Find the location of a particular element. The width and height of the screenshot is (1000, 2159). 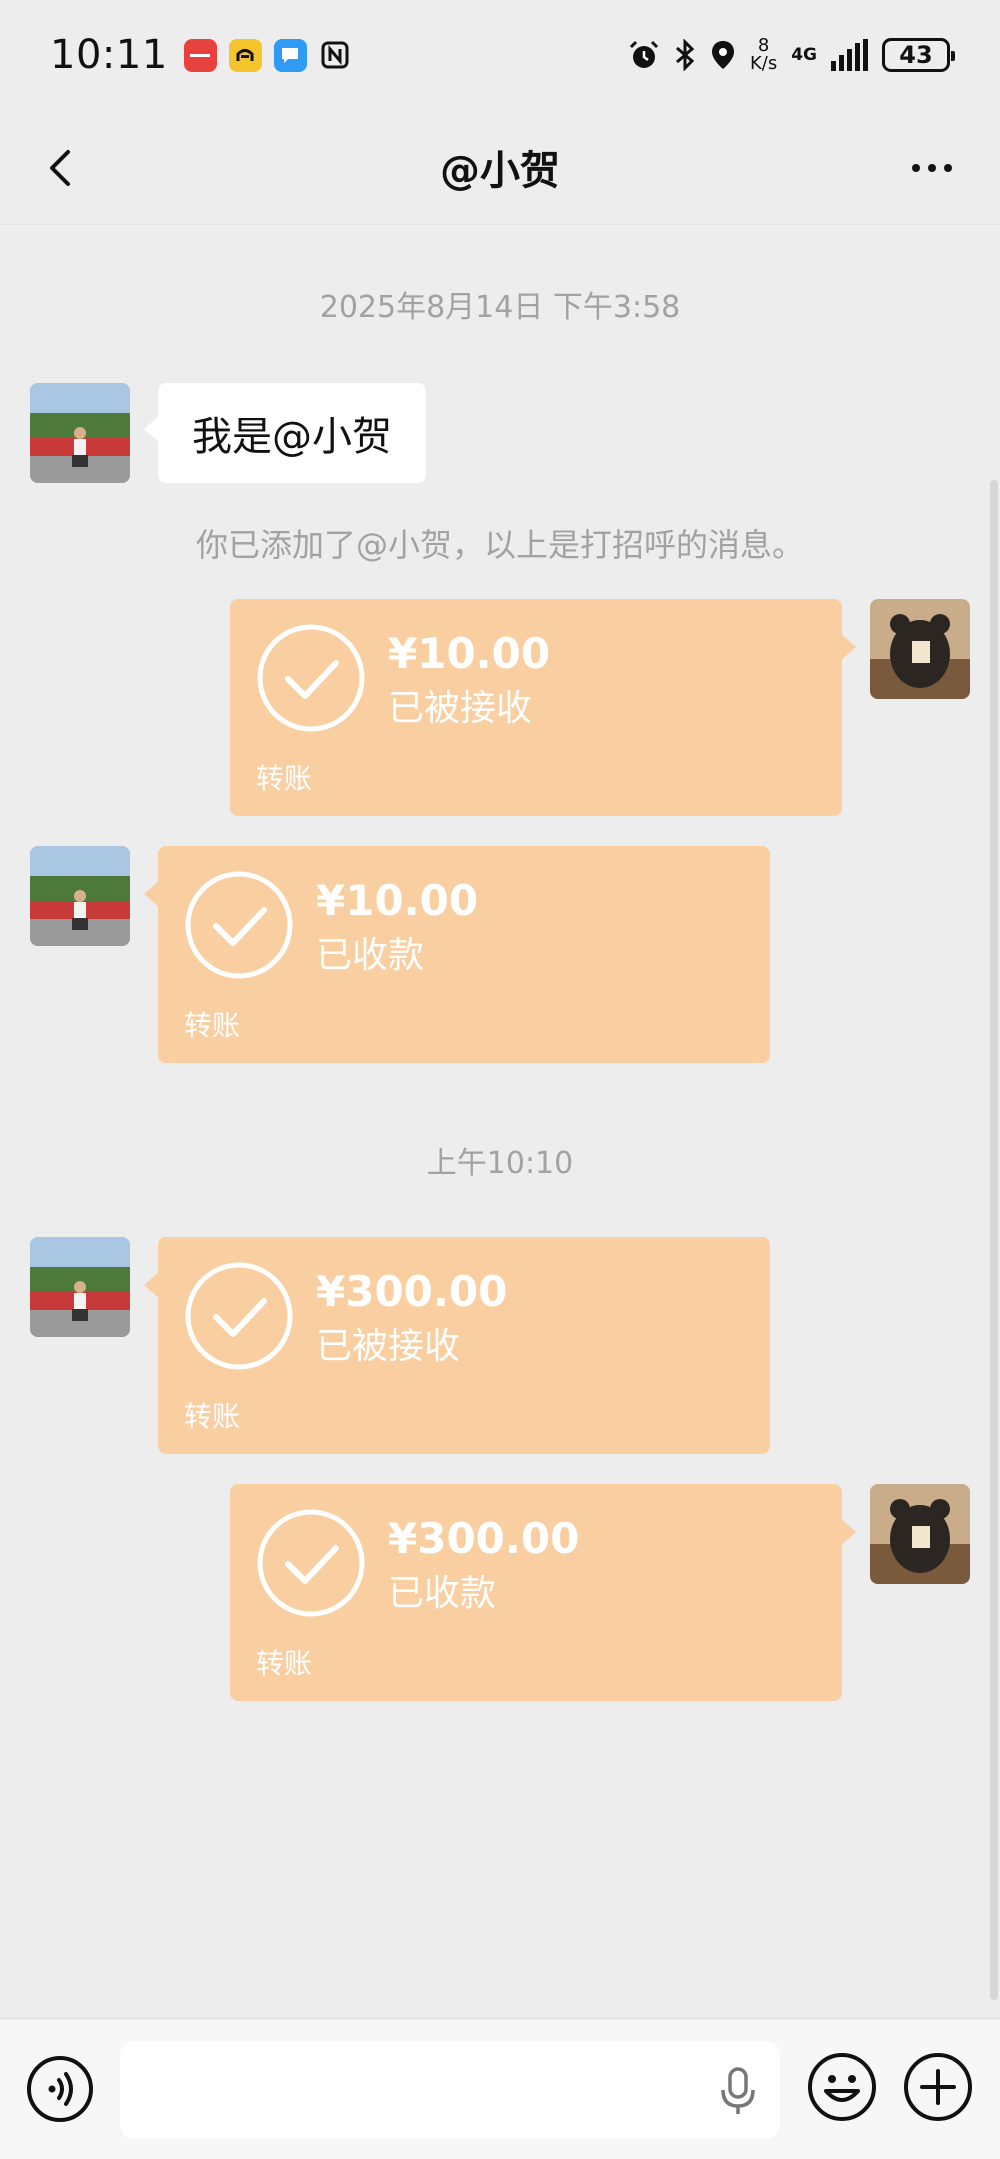

greeting-message-bubble: 我是@小贺 is located at coordinates (285, 433).